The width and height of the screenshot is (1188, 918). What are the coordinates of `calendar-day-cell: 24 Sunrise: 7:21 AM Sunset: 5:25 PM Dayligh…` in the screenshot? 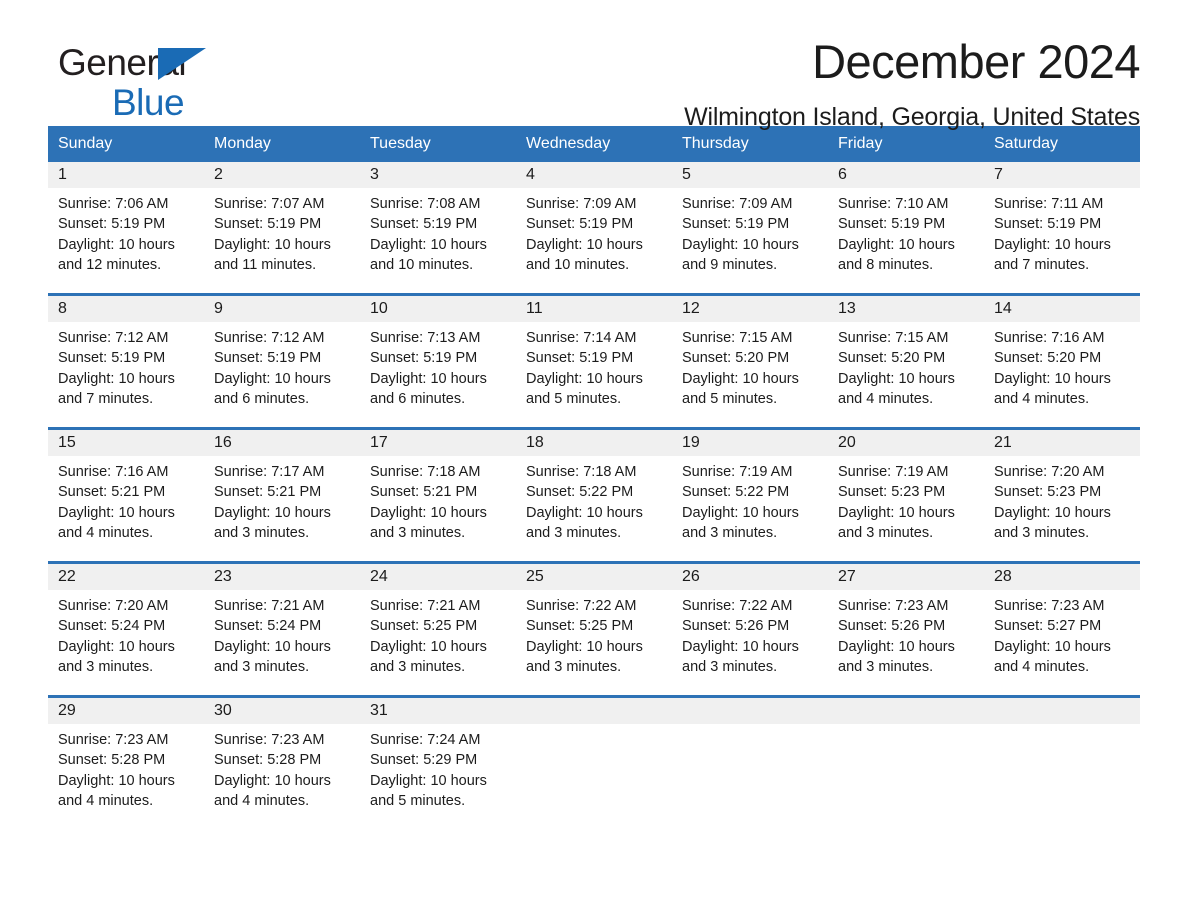 It's located at (438, 629).